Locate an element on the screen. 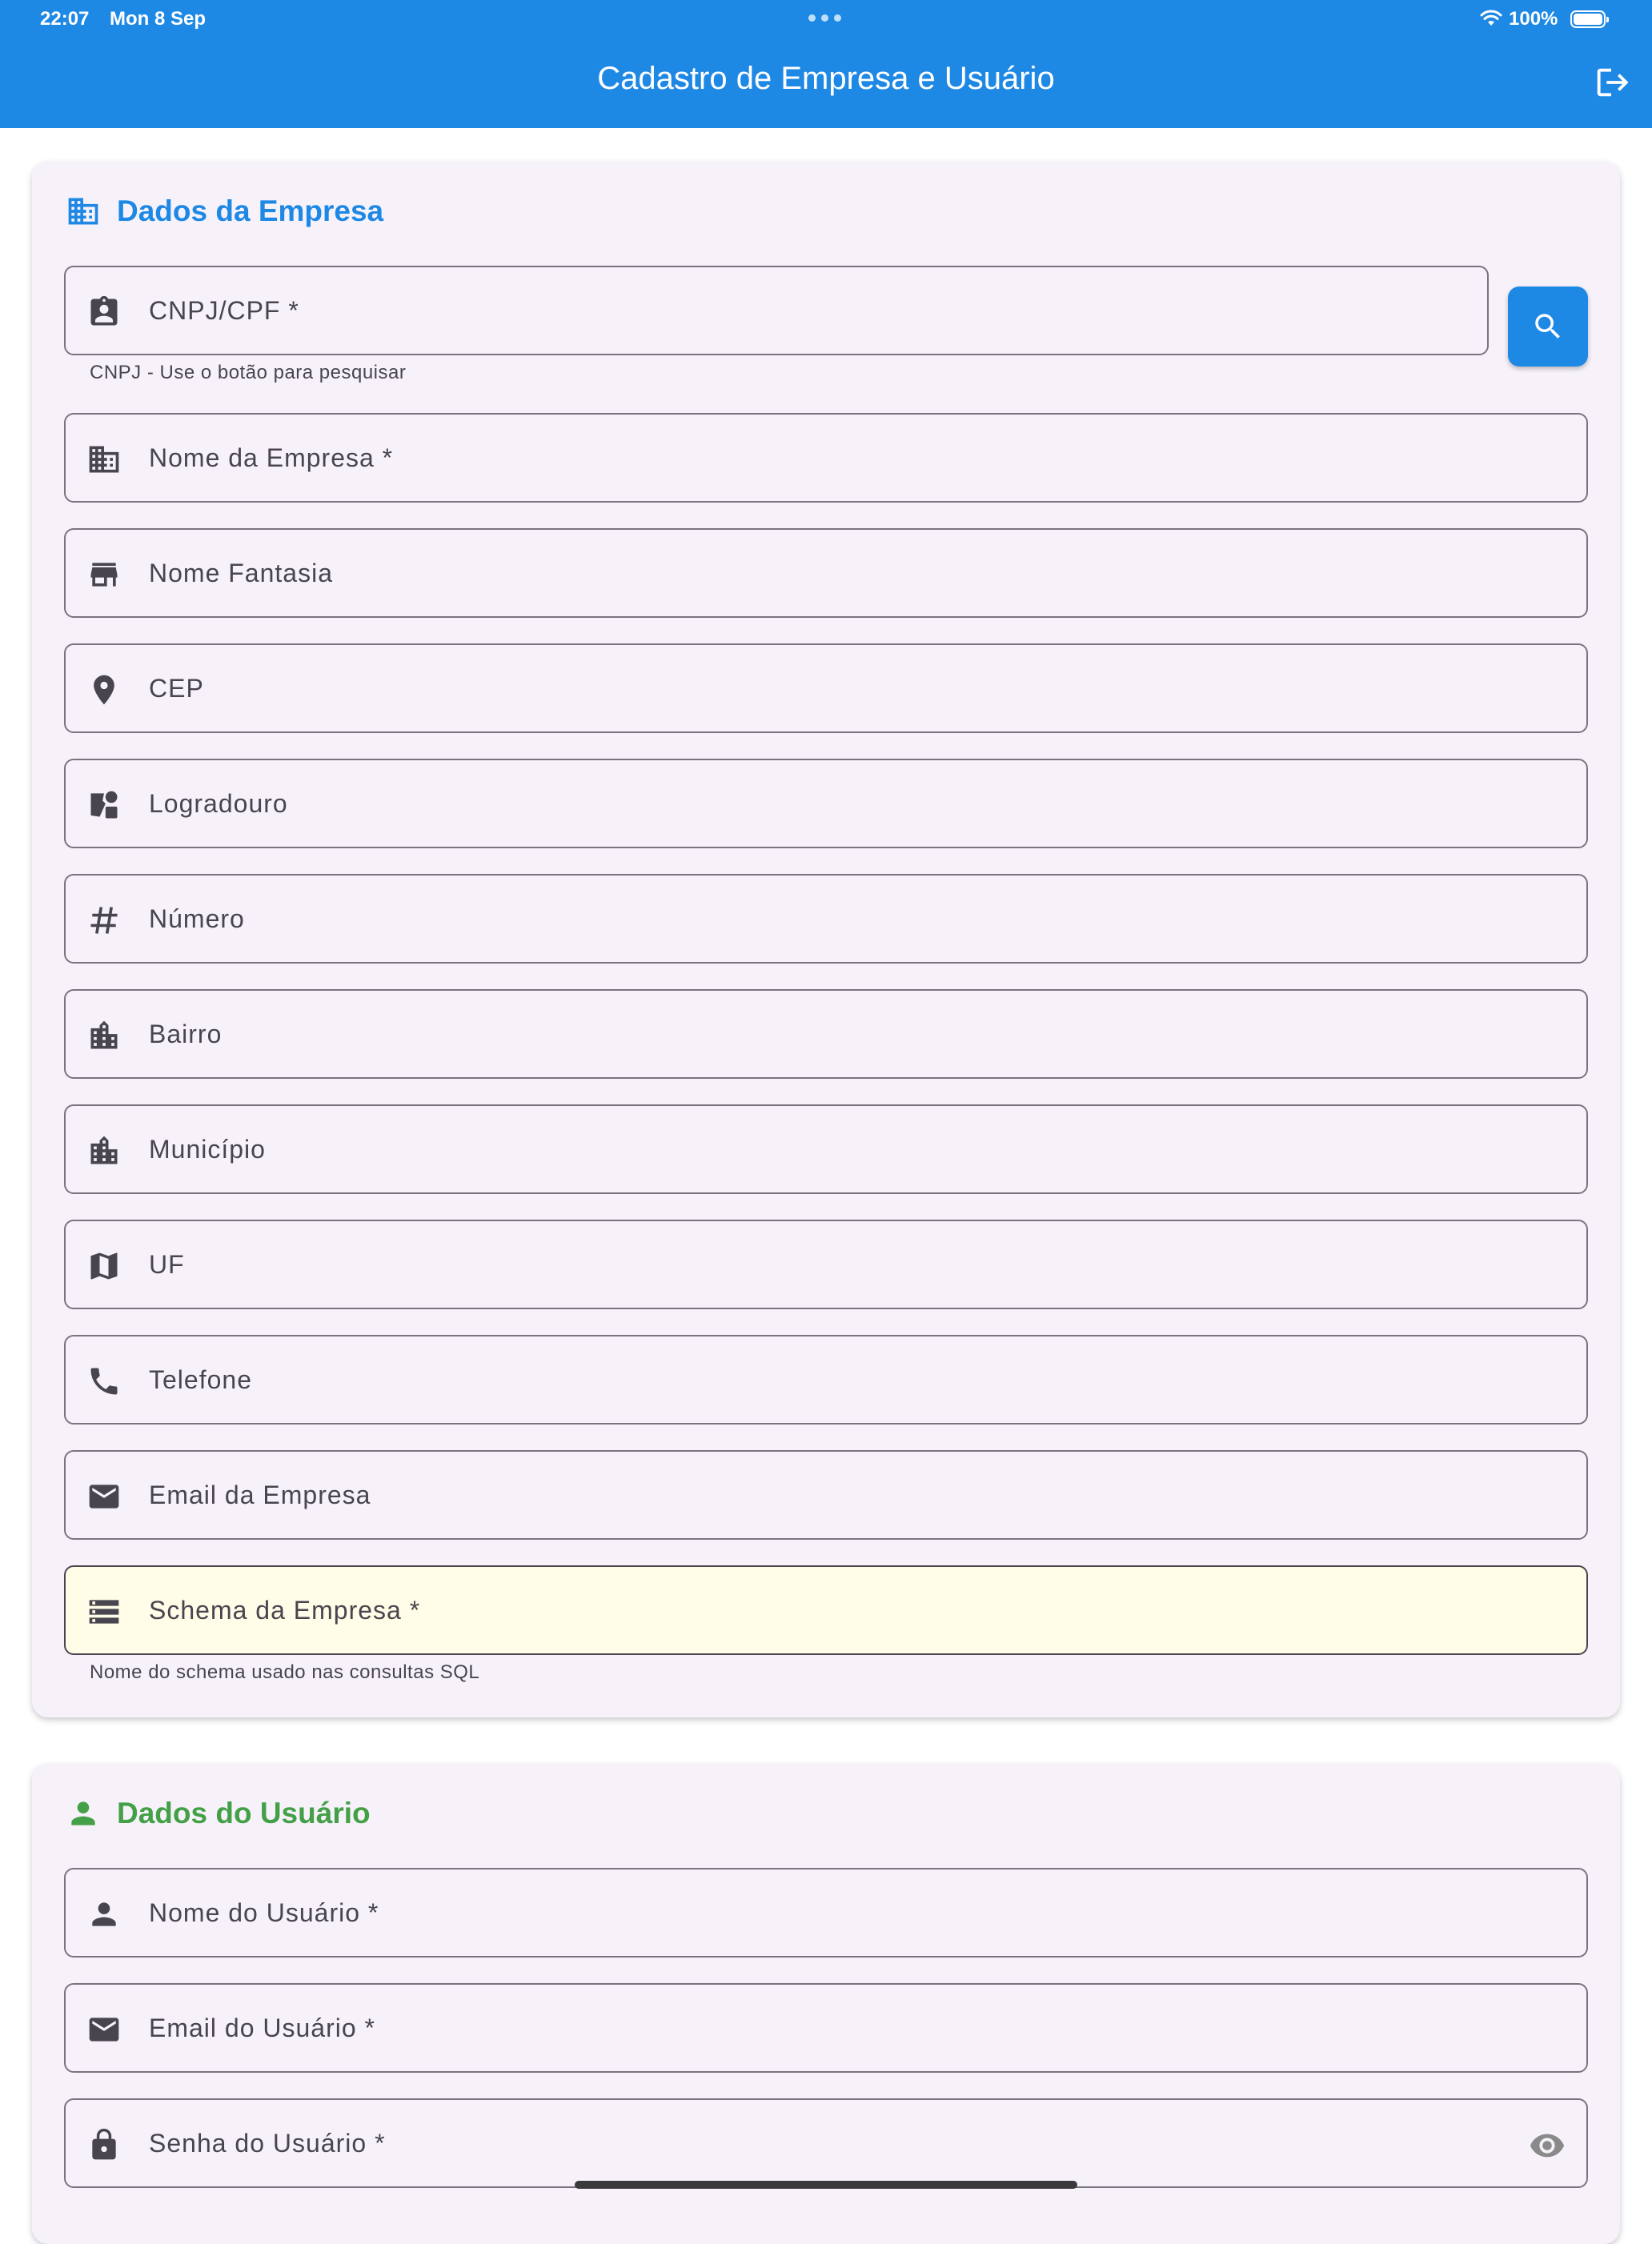 Image resolution: width=1652 pixels, height=2244 pixels. map-icon is located at coordinates (104, 1266).